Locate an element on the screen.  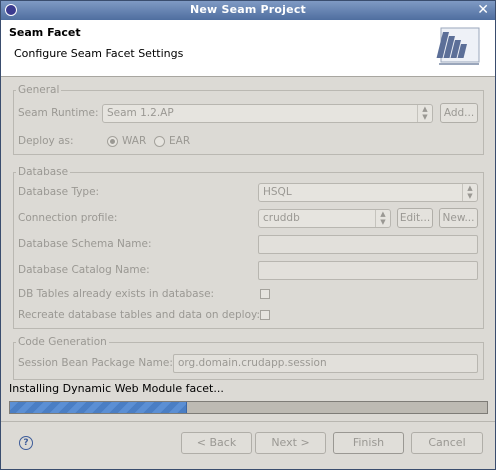
war-label: WAR is located at coordinates (134, 141).